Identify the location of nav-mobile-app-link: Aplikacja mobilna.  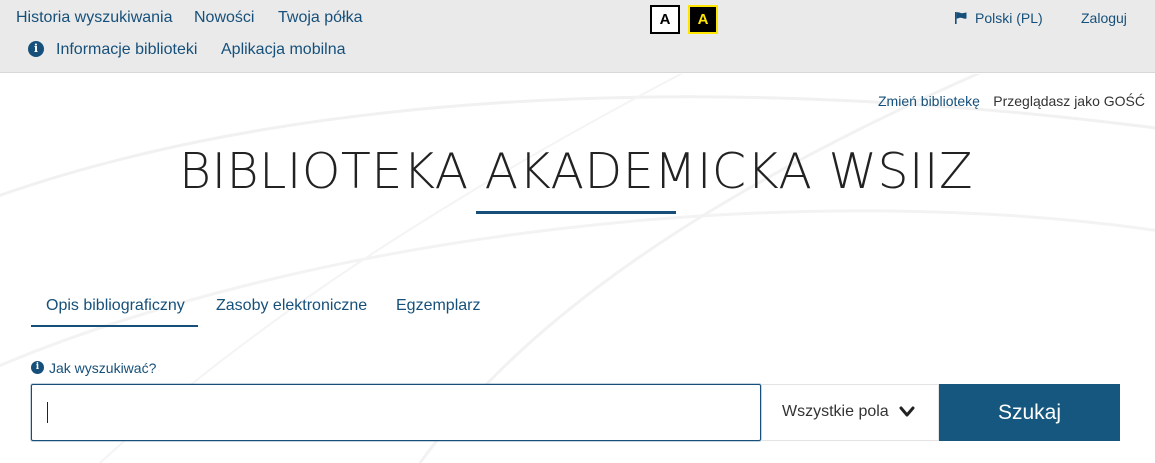
(283, 50).